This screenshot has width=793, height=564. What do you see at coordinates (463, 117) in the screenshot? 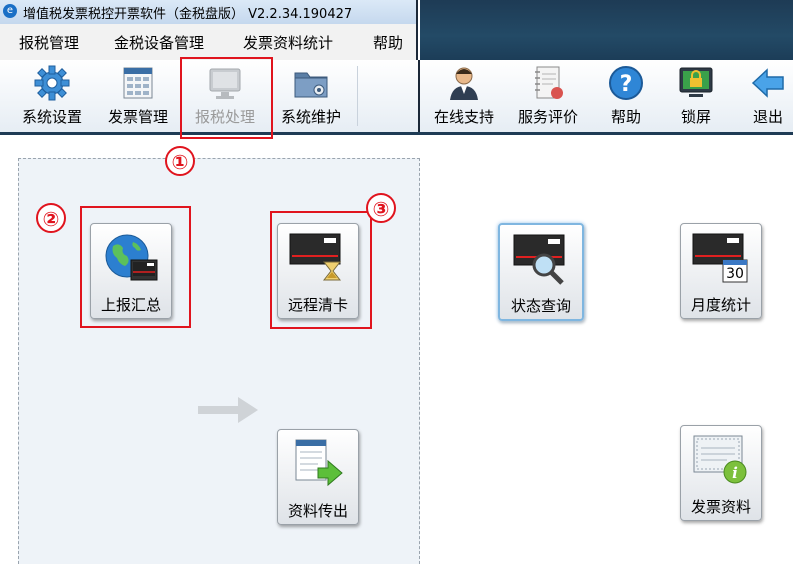
I see `toolbar-online-support-label: 在线支持` at bounding box center [463, 117].